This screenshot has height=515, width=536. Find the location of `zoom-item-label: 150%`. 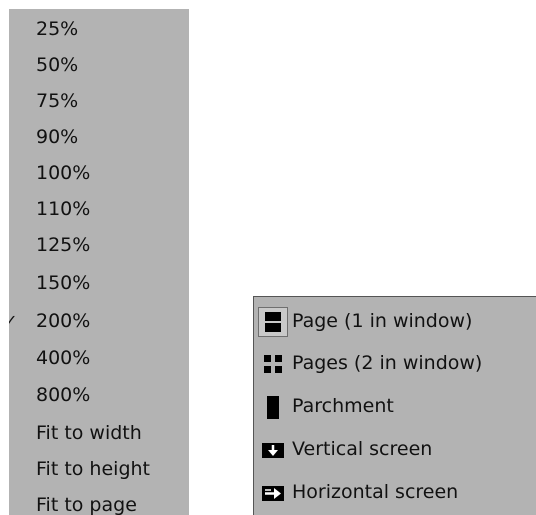

zoom-item-label: 150% is located at coordinates (63, 283).